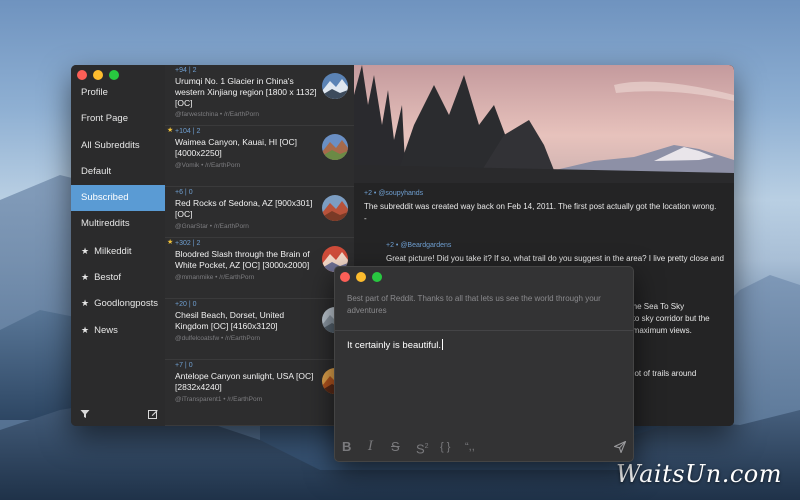 This screenshot has width=800, height=500. What do you see at coordinates (106, 330) in the screenshot?
I see `sidebar-item-label: News` at bounding box center [106, 330].